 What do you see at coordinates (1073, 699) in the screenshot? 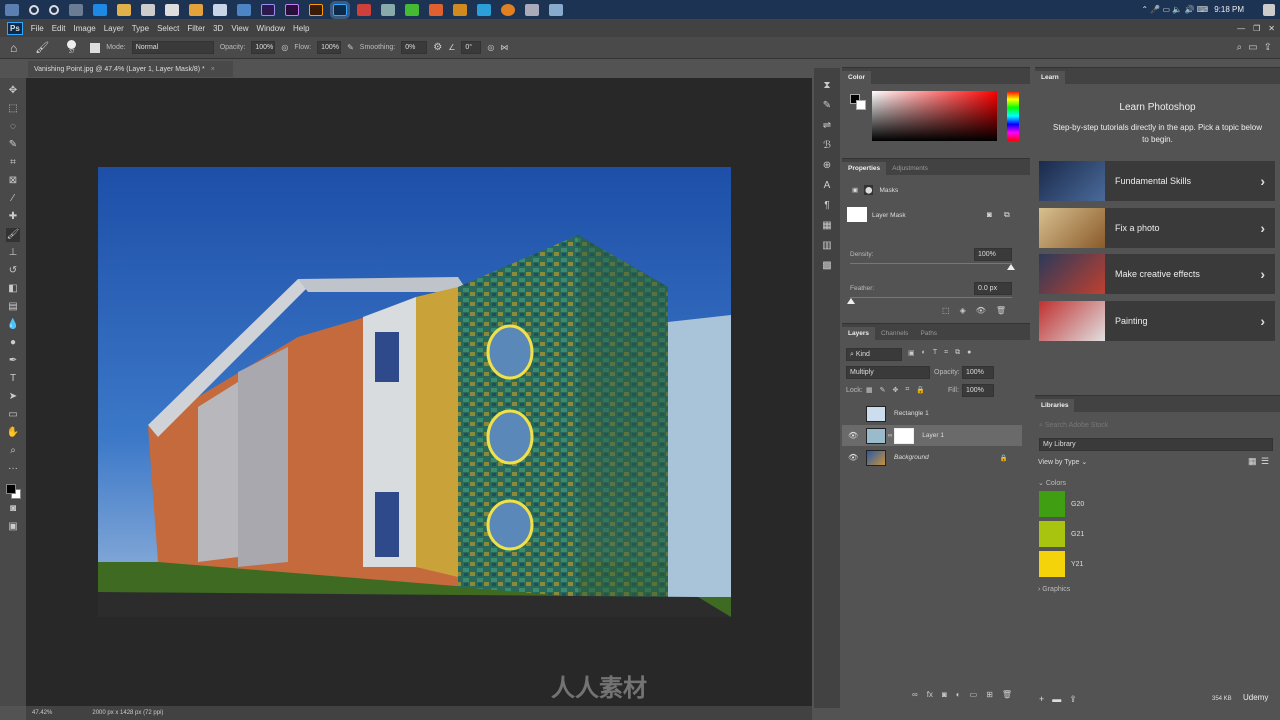
I see `upload-icon: ⇪` at bounding box center [1073, 699].